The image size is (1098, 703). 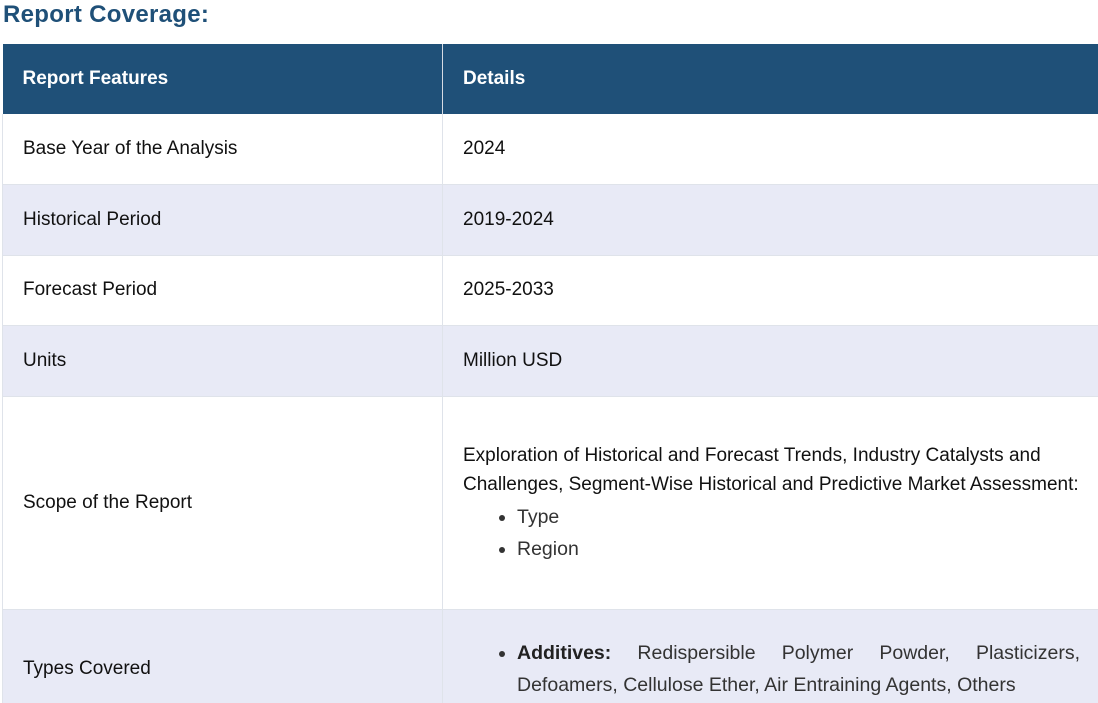 I want to click on table-row: Base Year of the Analysis 2024, so click(x=550, y=149).